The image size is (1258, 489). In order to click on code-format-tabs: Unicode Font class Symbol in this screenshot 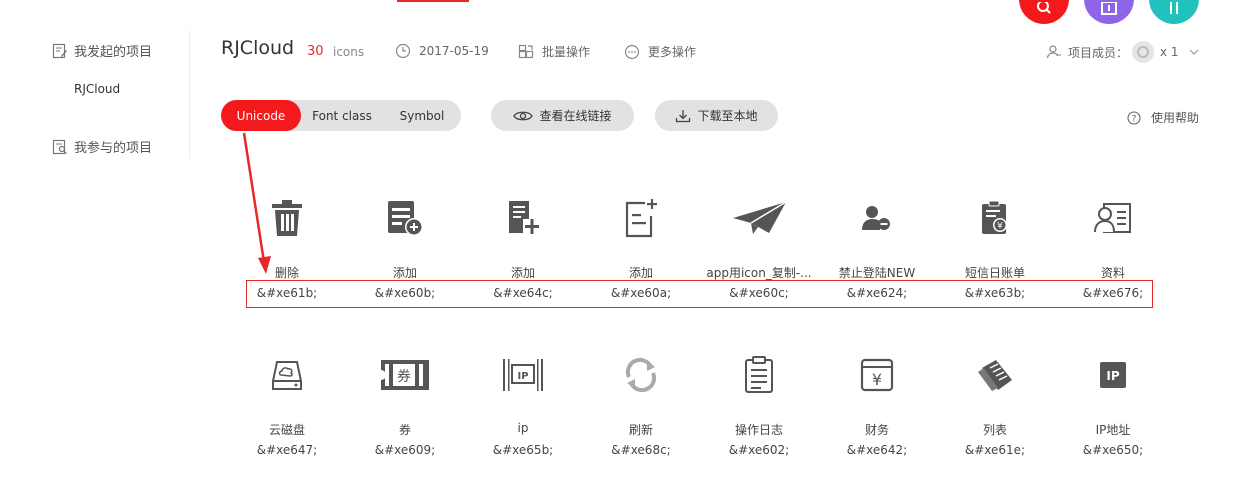, I will do `click(341, 115)`.